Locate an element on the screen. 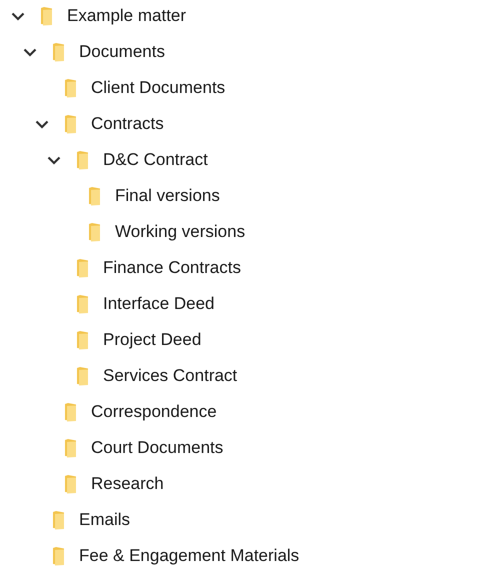  folder-label: Court Documents is located at coordinates (157, 448).